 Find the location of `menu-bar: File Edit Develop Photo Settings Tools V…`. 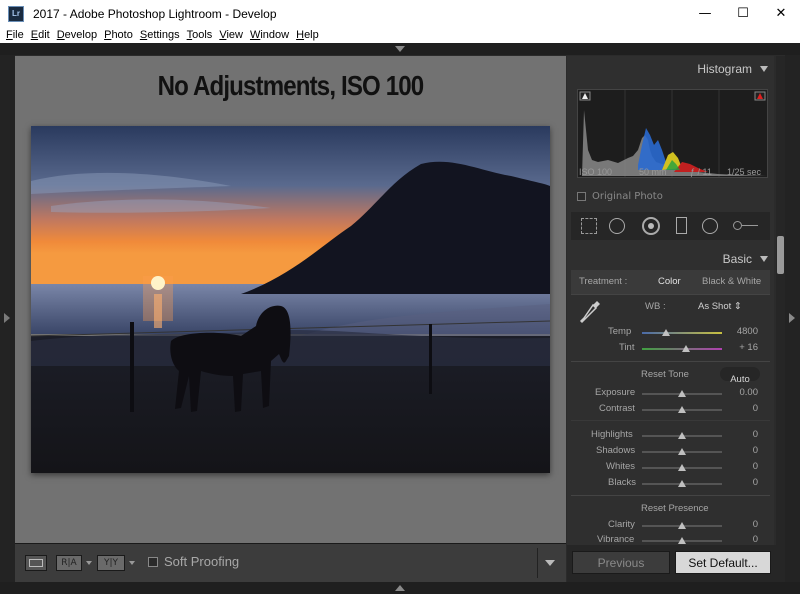

menu-bar: File Edit Develop Photo Settings Tools V… is located at coordinates (400, 35).